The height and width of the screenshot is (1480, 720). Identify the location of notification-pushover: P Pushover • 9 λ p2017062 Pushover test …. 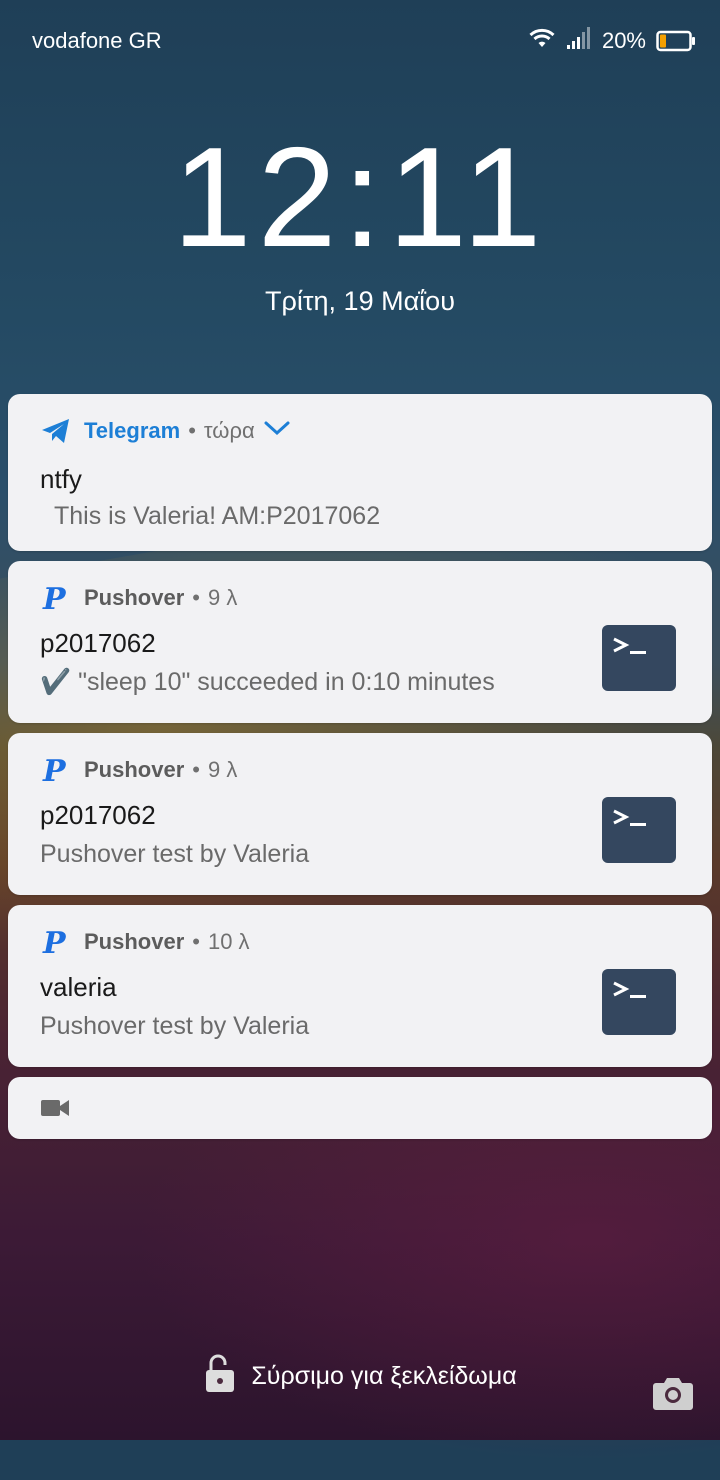
(360, 814).